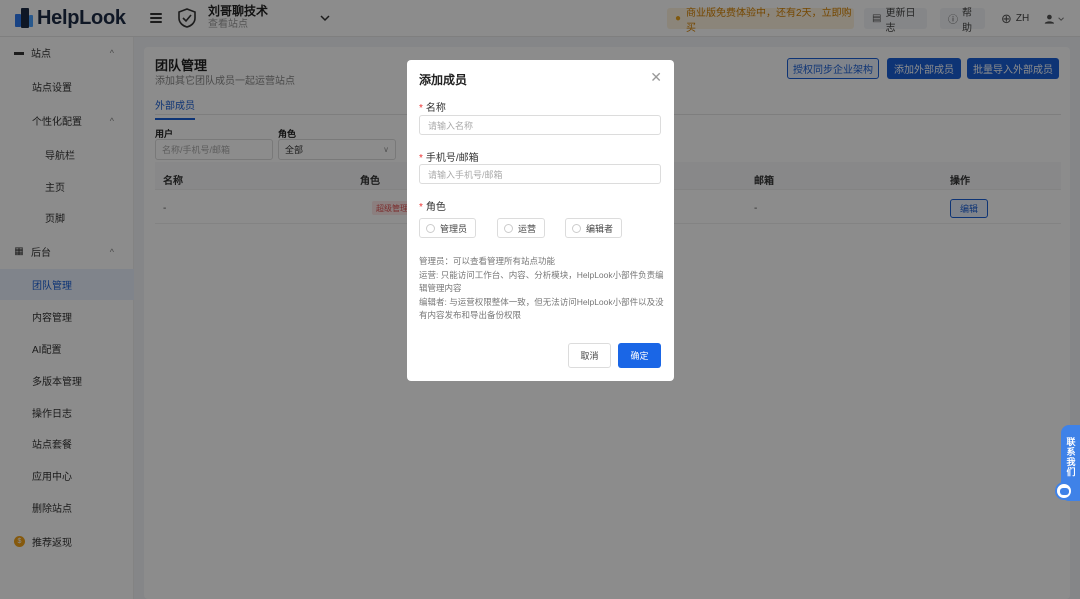  Describe the element at coordinates (432, 207) in the screenshot. I see `role-label: * 角色` at that location.